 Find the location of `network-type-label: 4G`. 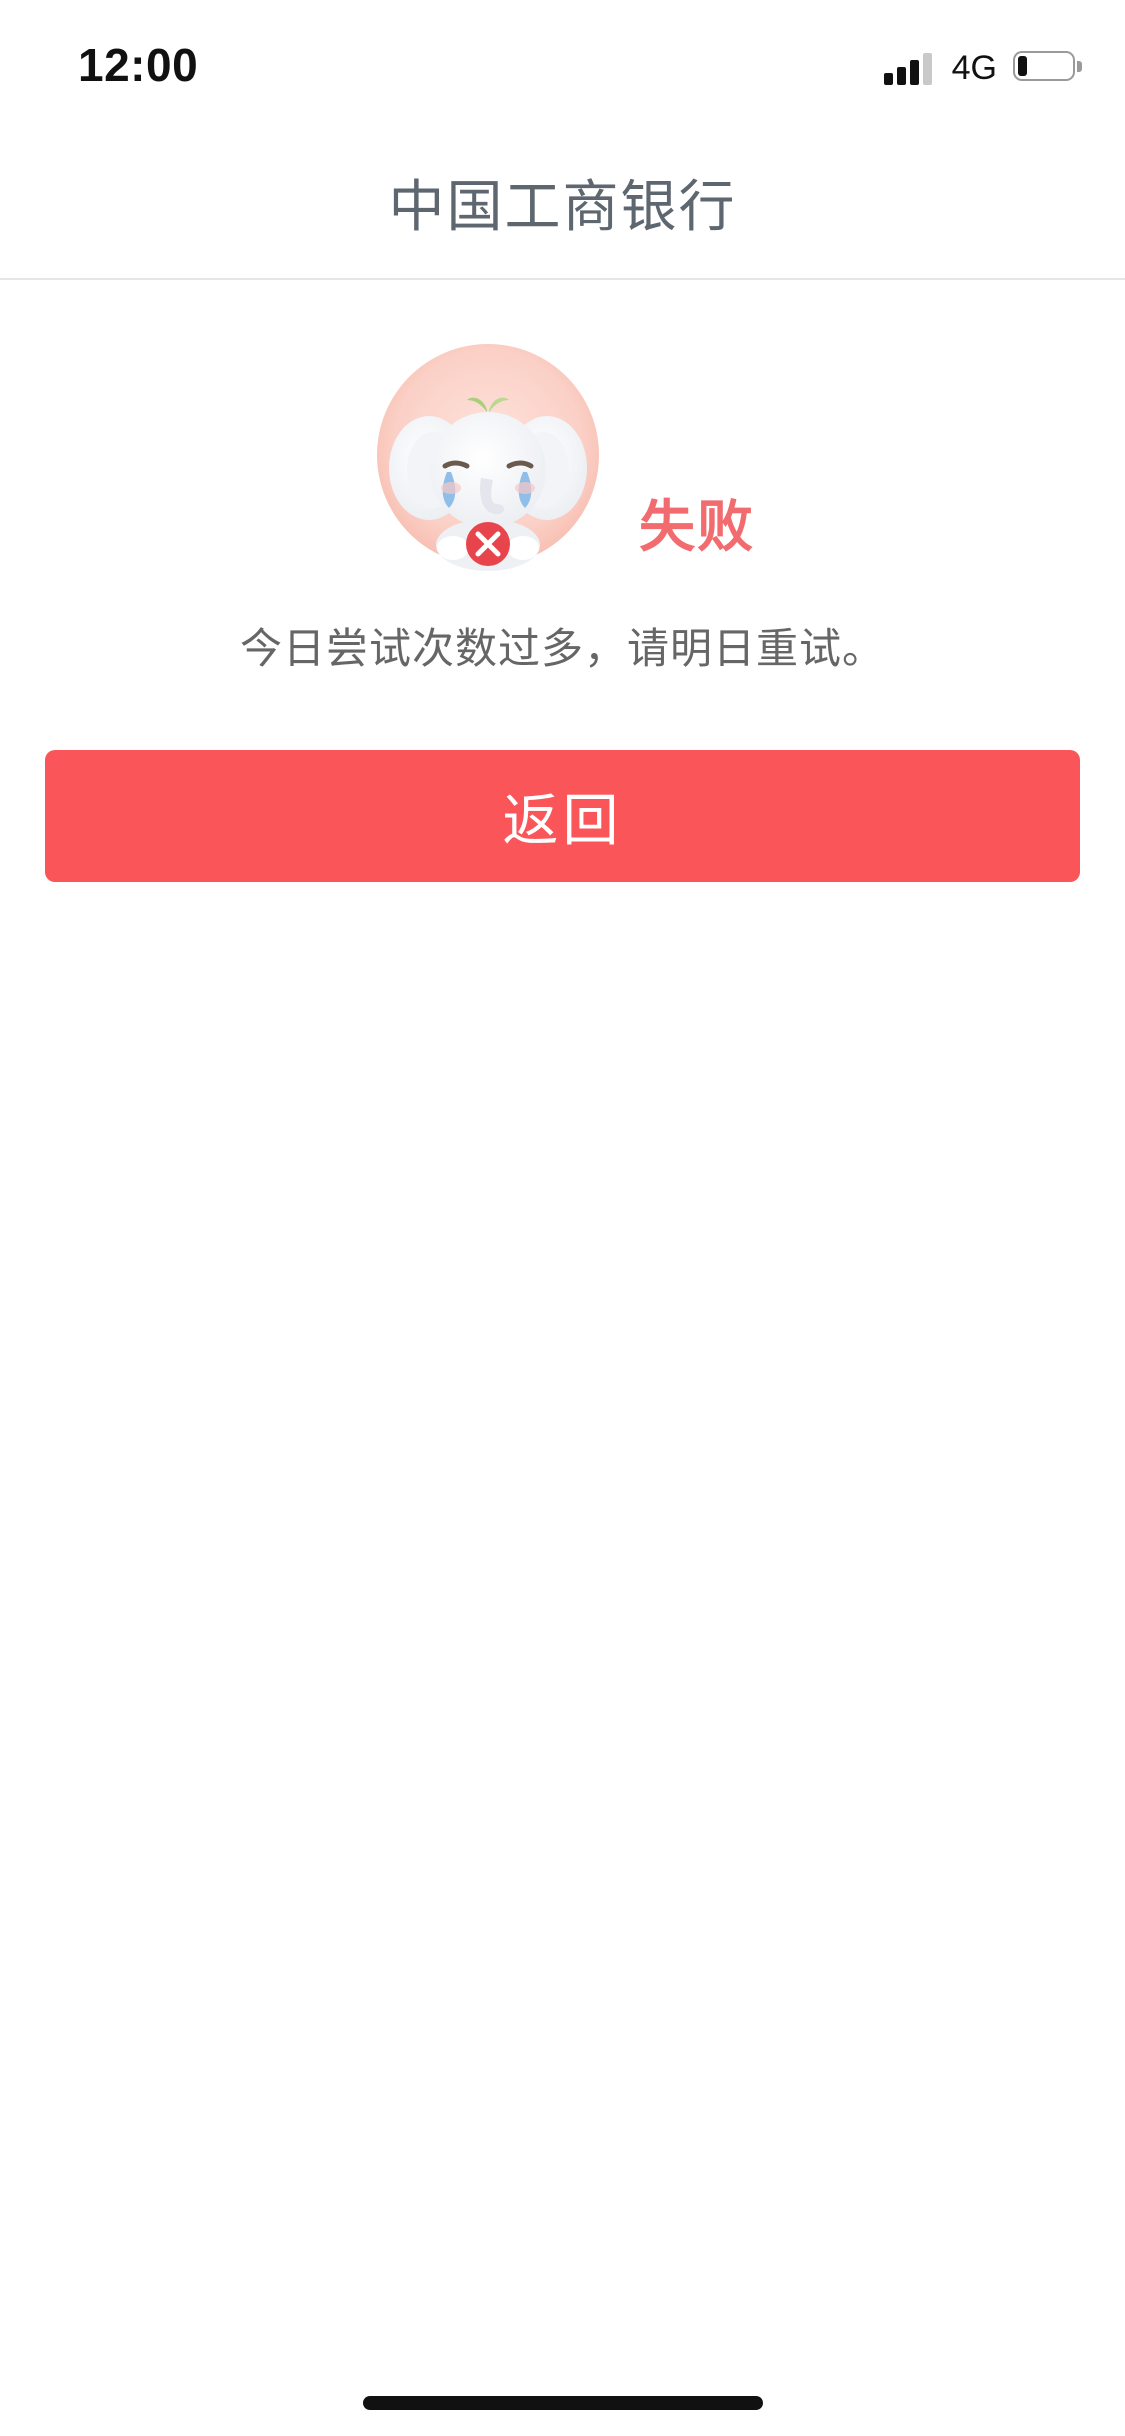

network-type-label: 4G is located at coordinates (974, 67).